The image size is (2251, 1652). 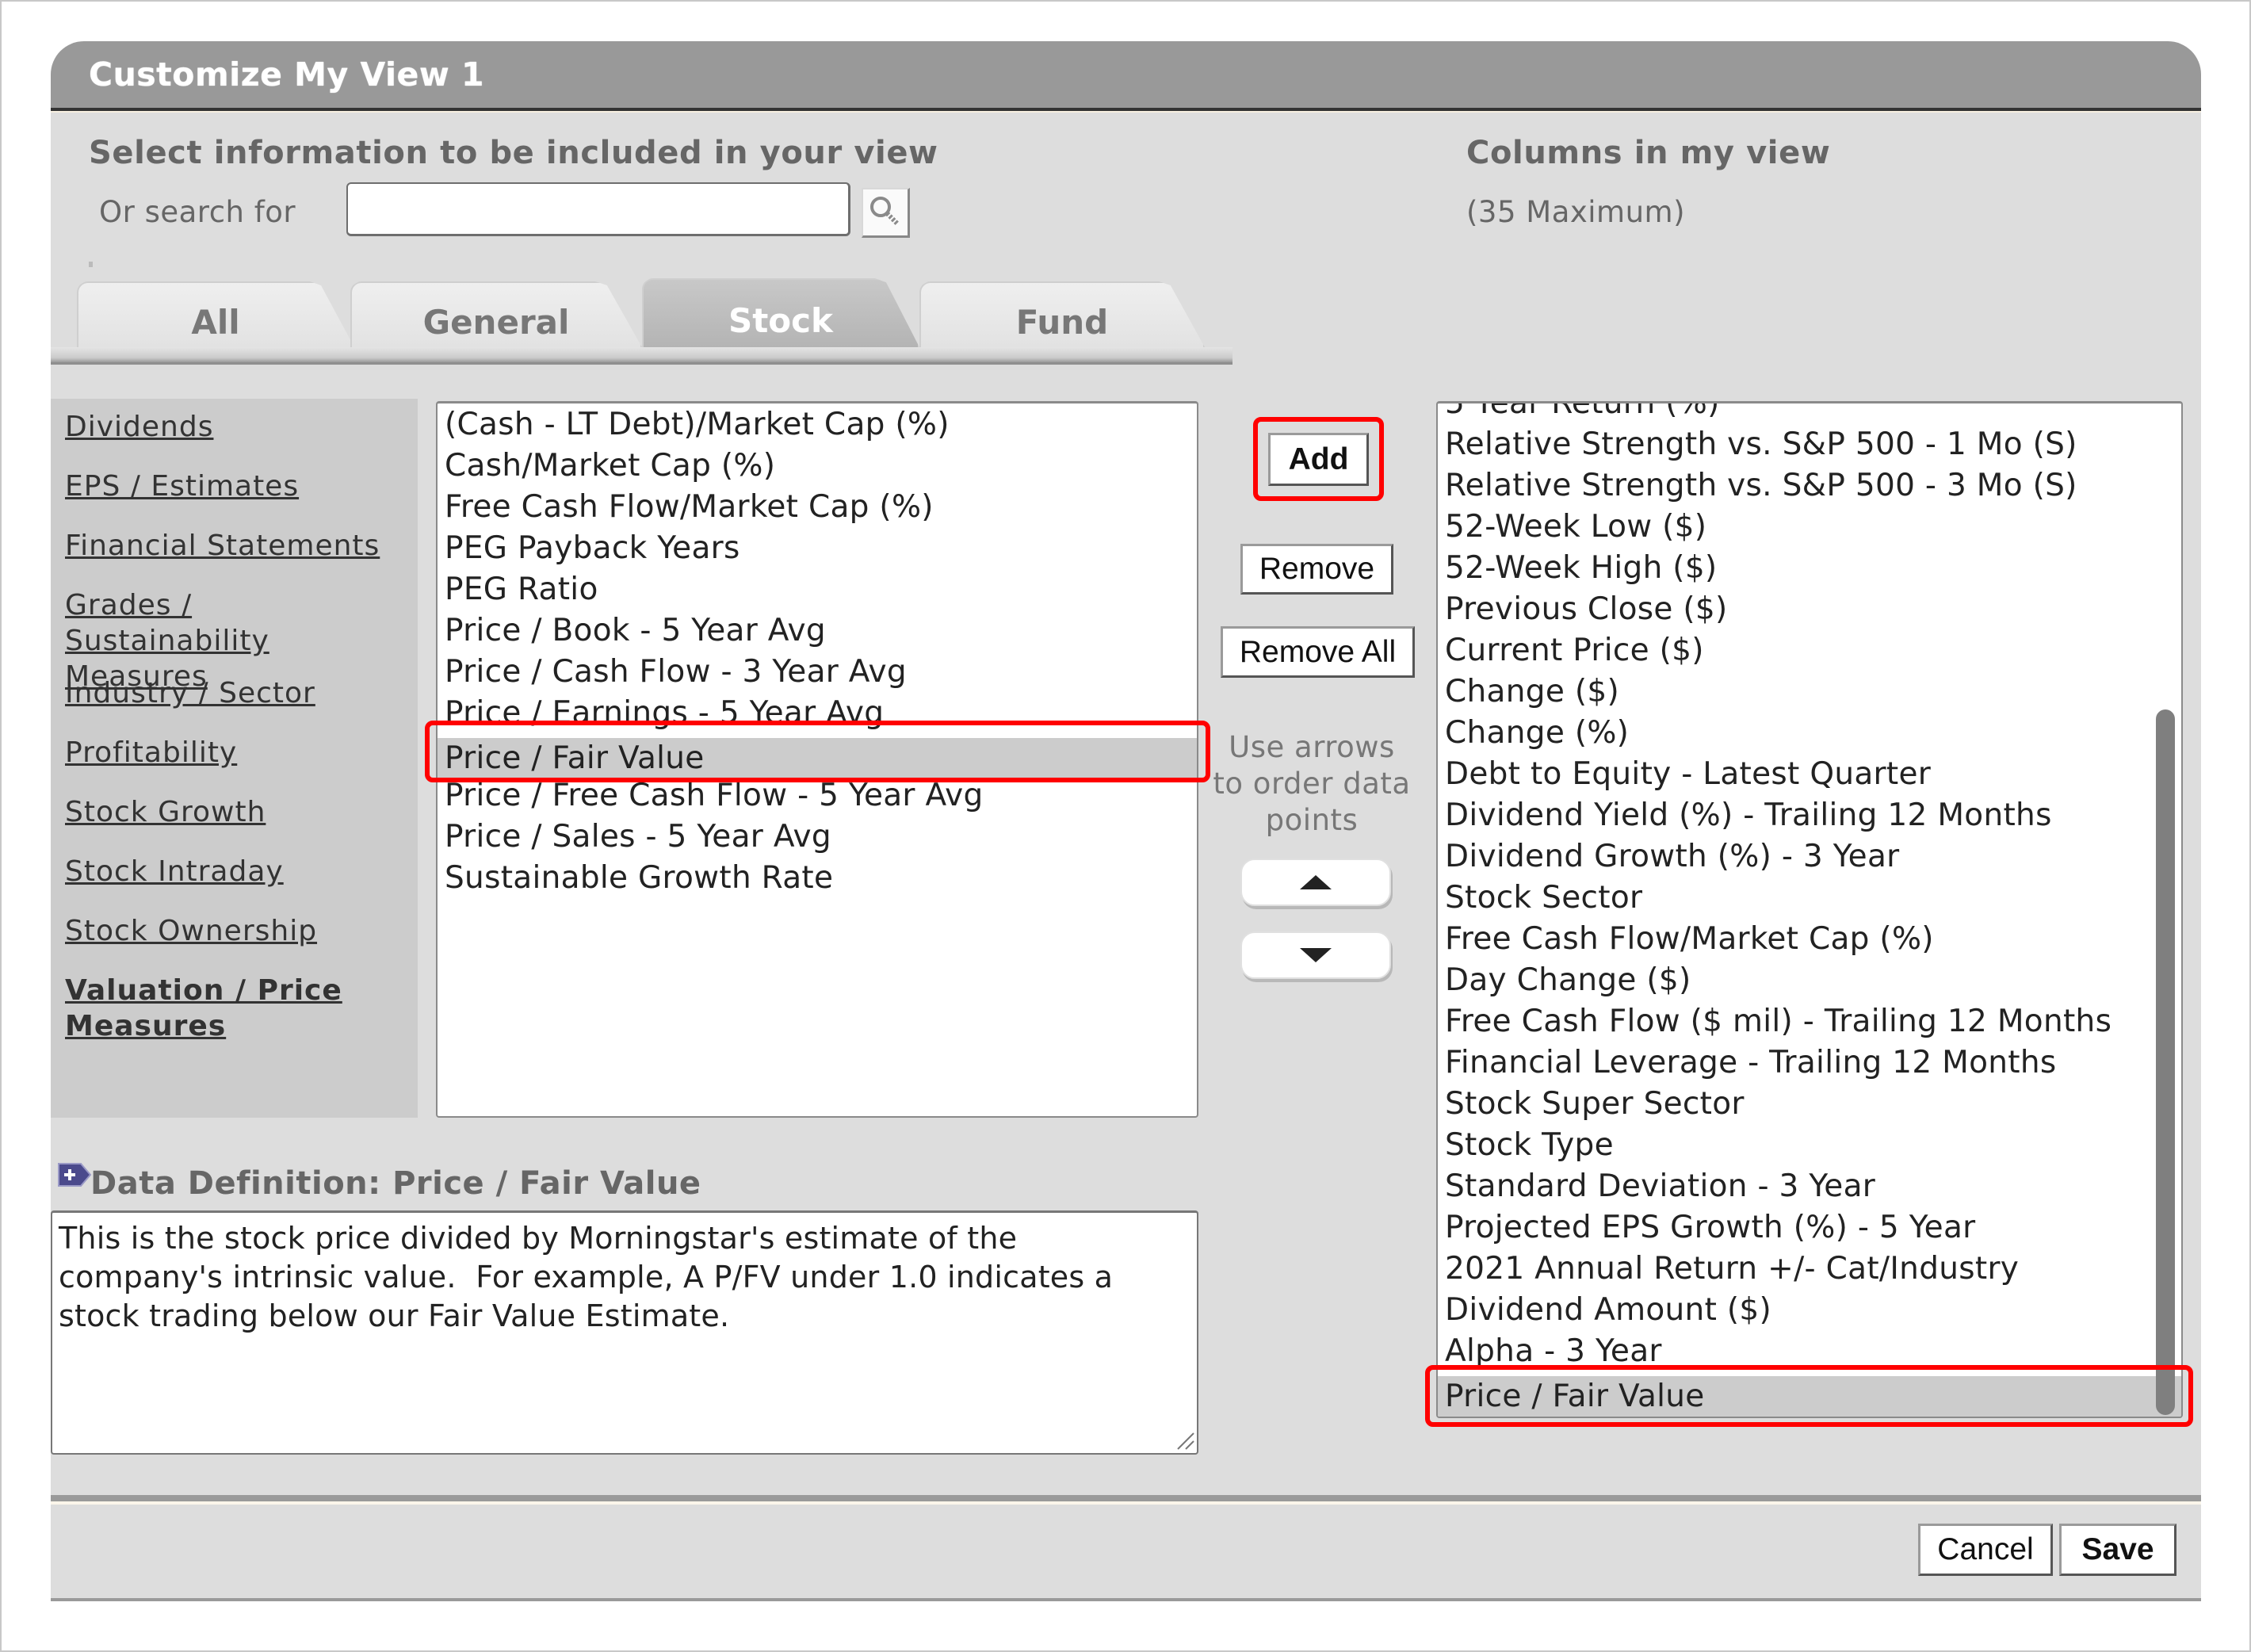 What do you see at coordinates (817, 673) in the screenshot?
I see `list-item: Price / Cash Flow - 3 Year Avg` at bounding box center [817, 673].